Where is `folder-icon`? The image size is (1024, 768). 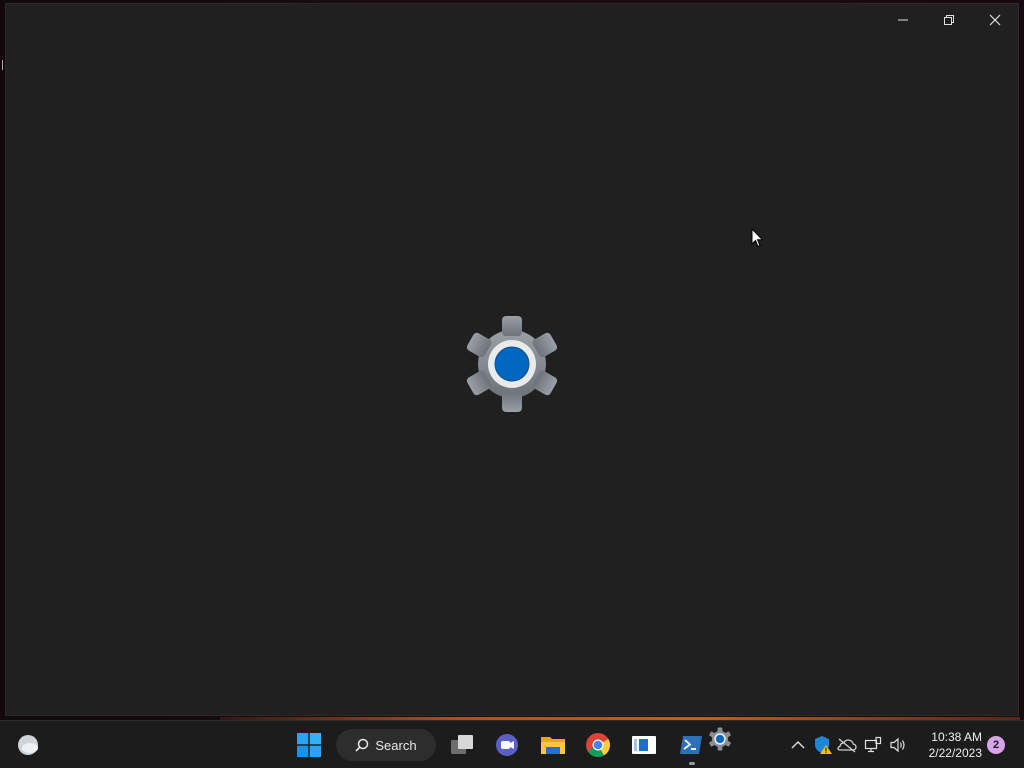
folder-icon is located at coordinates (553, 745).